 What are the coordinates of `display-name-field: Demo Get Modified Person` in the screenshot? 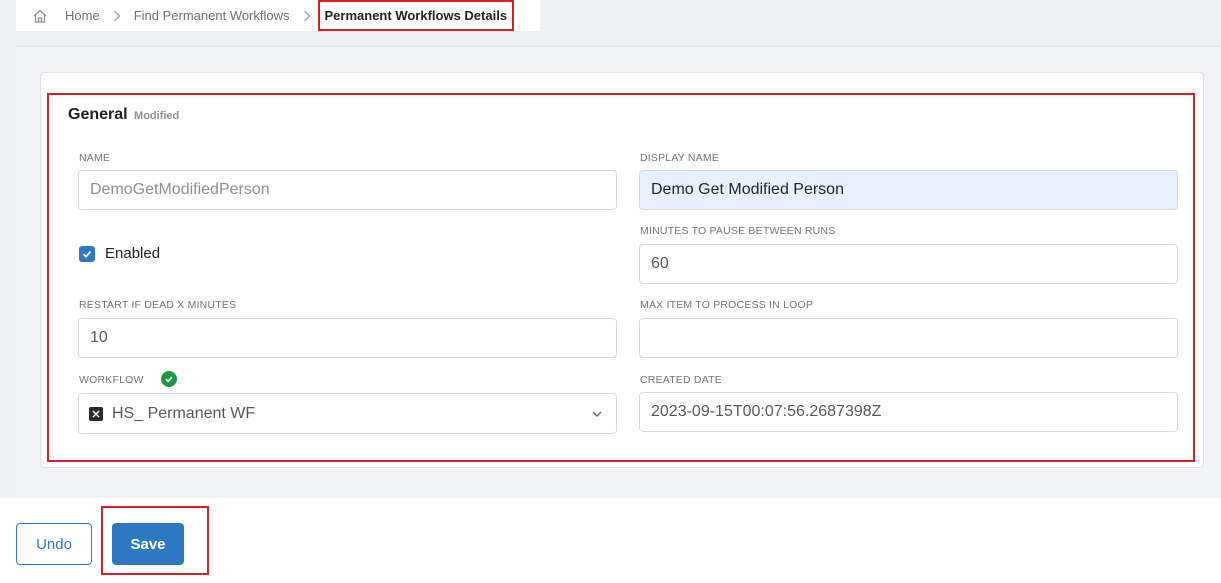 It's located at (908, 190).